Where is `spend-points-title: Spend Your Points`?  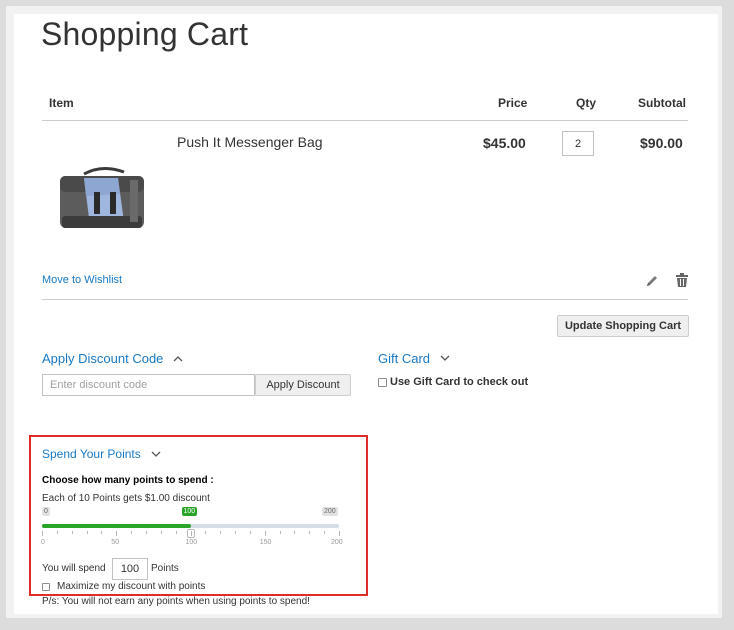 spend-points-title: Spend Your Points is located at coordinates (91, 454).